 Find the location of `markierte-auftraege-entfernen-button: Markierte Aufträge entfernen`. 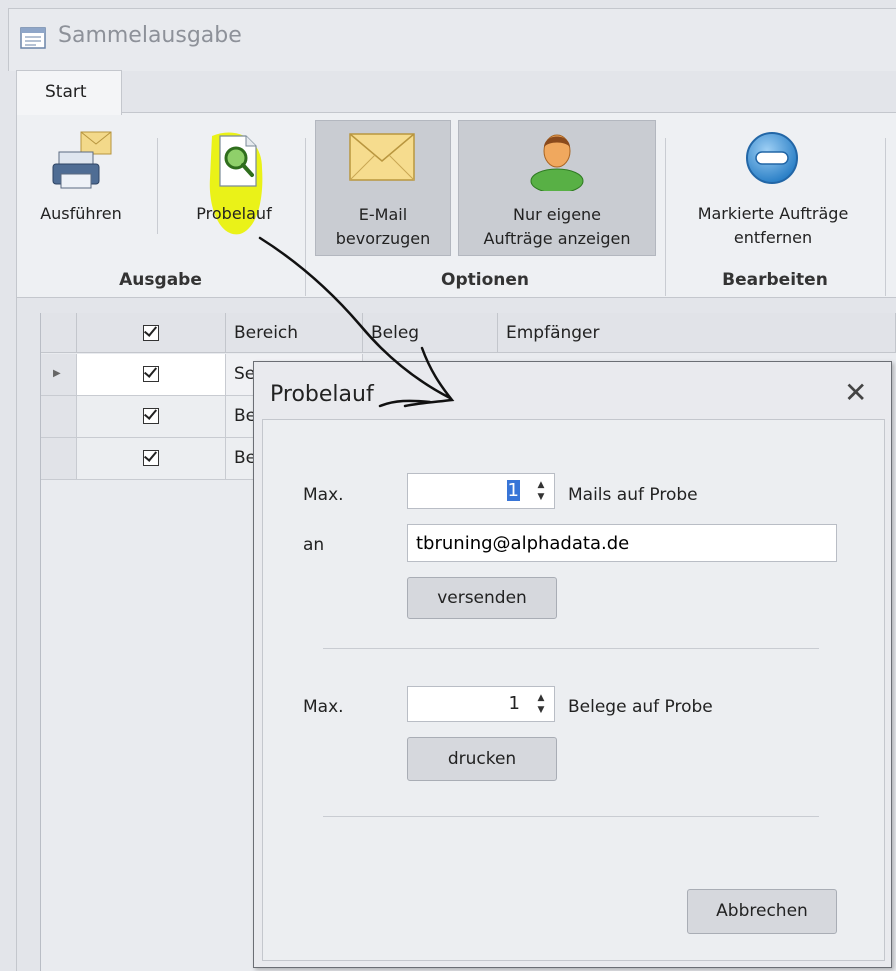

markierte-auftraege-entfernen-button: Markierte Aufträge entfernen is located at coordinates (773, 187).